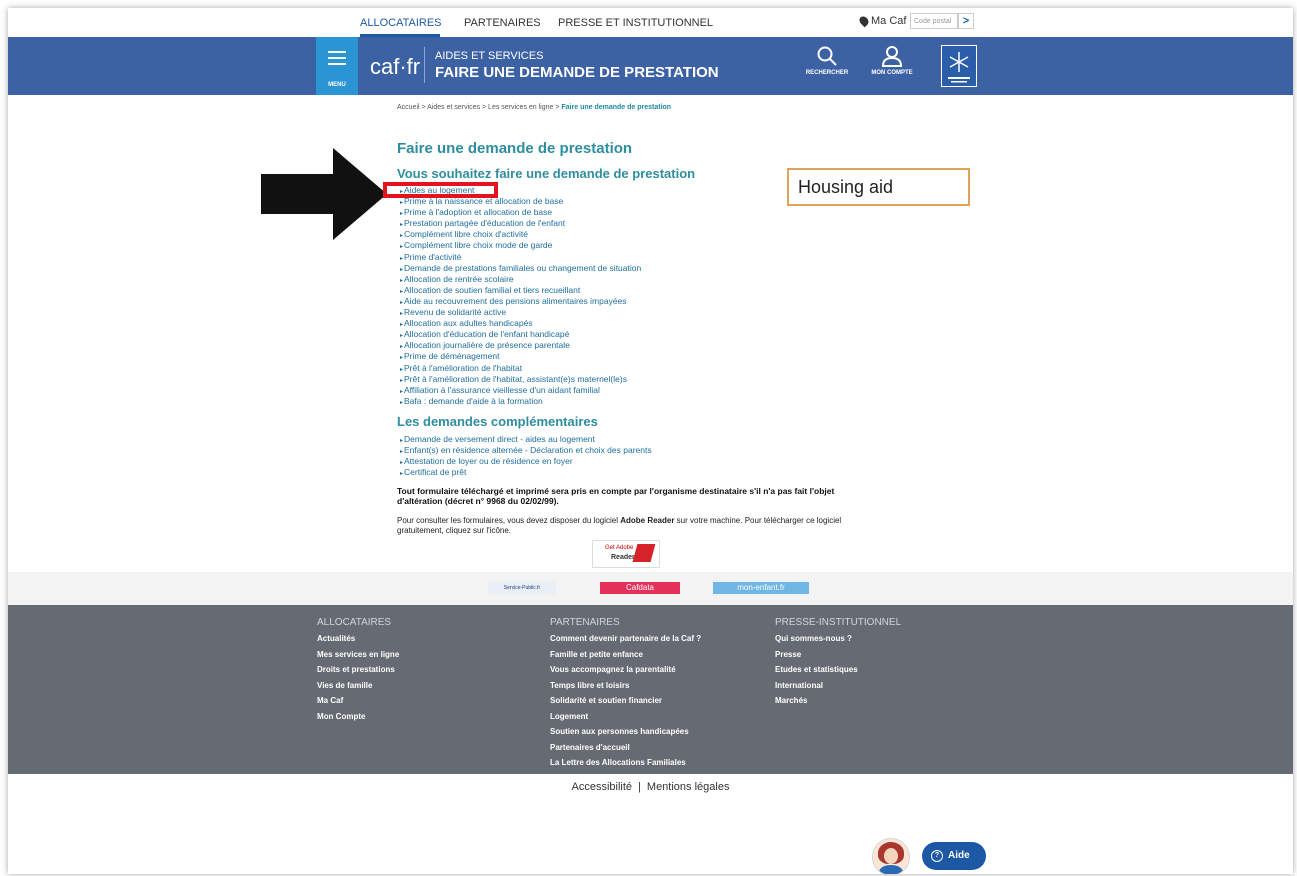  Describe the element at coordinates (838, 701) in the screenshot. I see `footer-link: Marchés` at that location.